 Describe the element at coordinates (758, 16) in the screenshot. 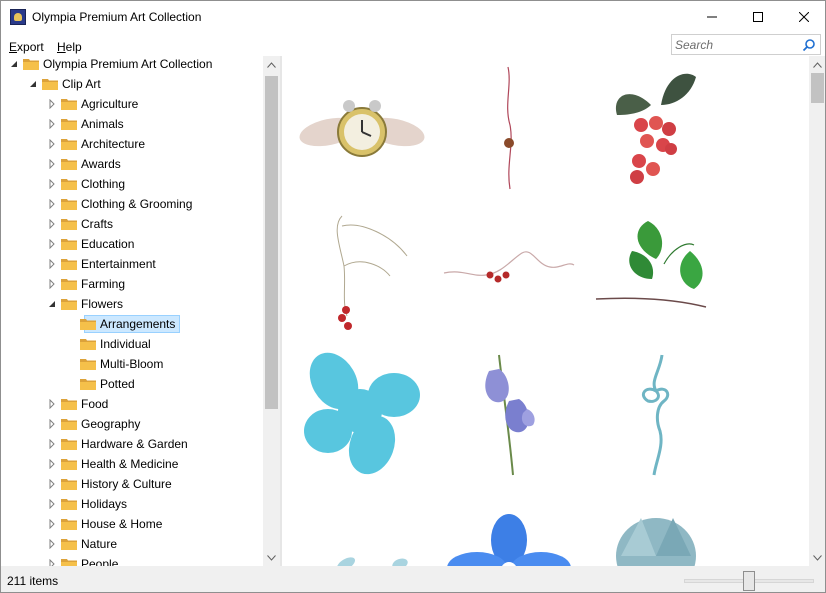

I see `maximize-button` at that location.